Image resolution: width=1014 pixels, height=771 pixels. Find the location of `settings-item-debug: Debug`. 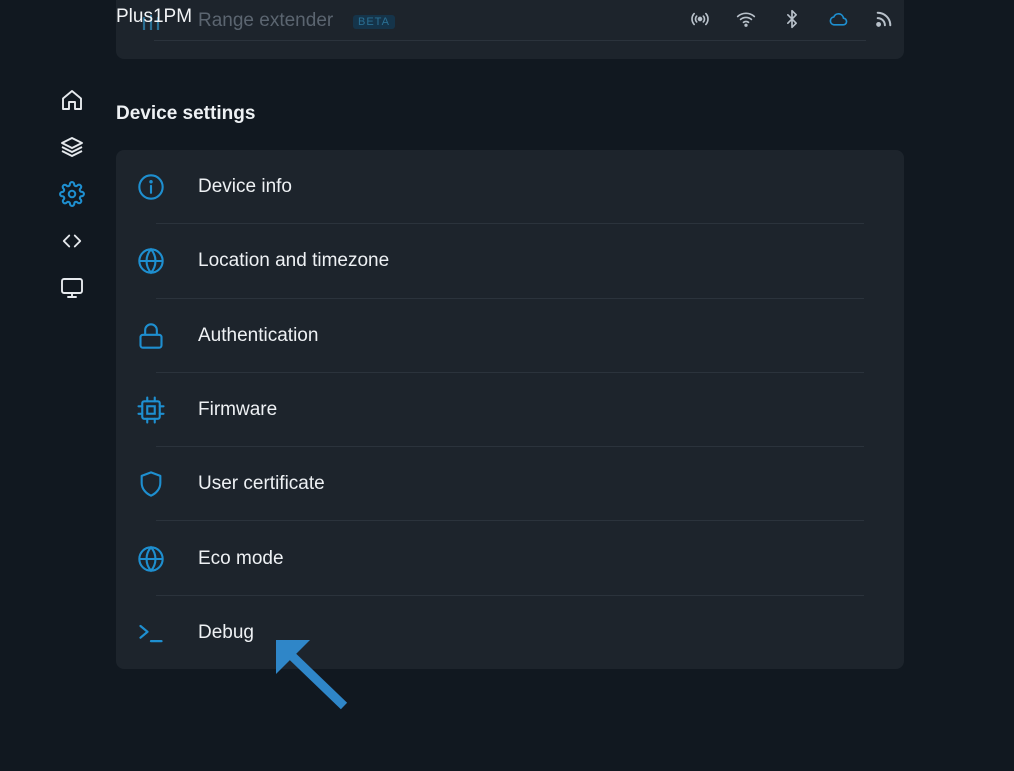

settings-item-debug: Debug is located at coordinates (510, 633).